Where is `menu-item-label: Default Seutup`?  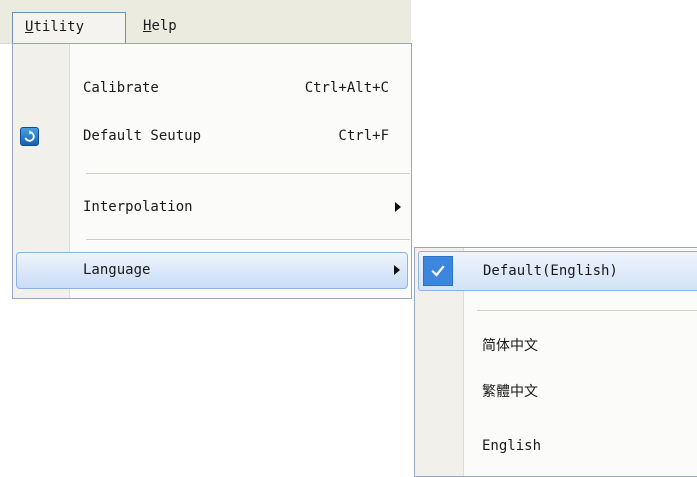 menu-item-label: Default Seutup is located at coordinates (142, 136).